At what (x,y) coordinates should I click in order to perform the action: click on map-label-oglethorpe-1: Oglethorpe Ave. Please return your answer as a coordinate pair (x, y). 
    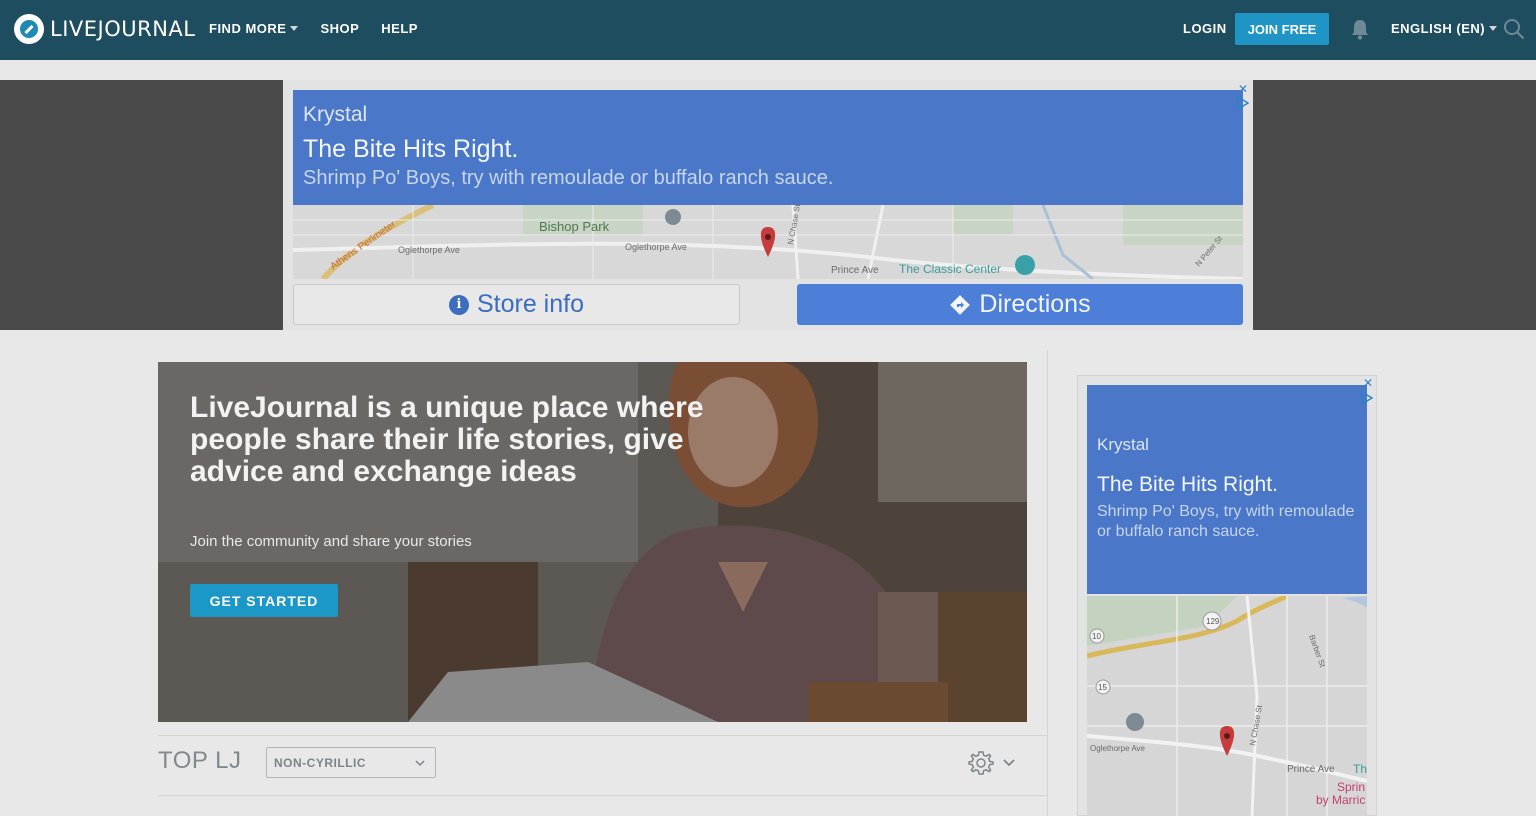
    Looking at the image, I should click on (429, 250).